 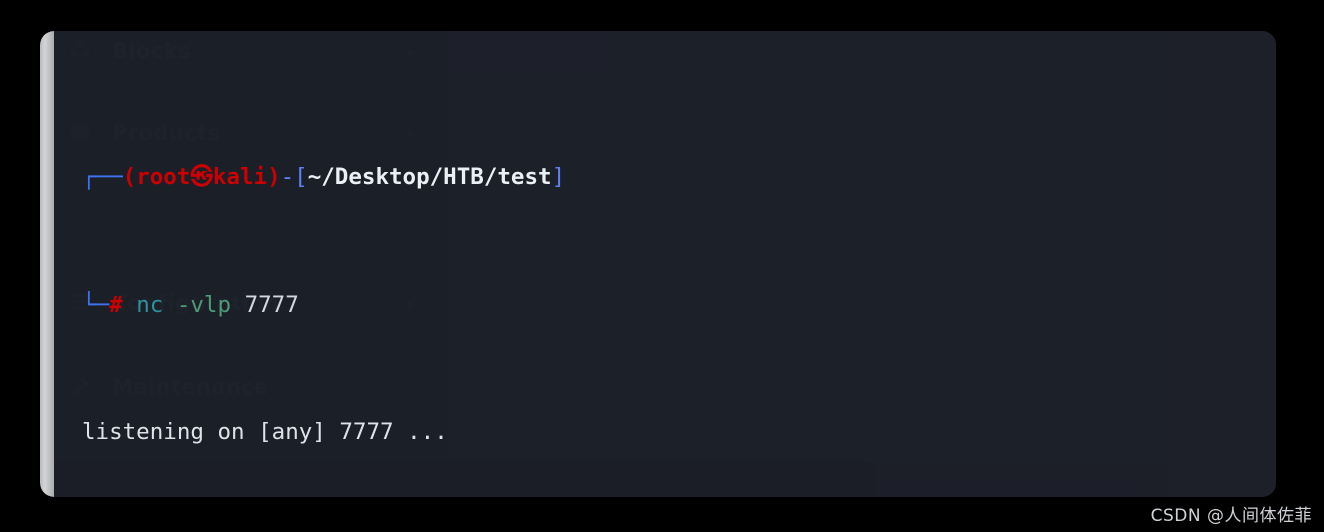 What do you see at coordinates (129, 177) in the screenshot?
I see `prompt-paren-open: (` at bounding box center [129, 177].